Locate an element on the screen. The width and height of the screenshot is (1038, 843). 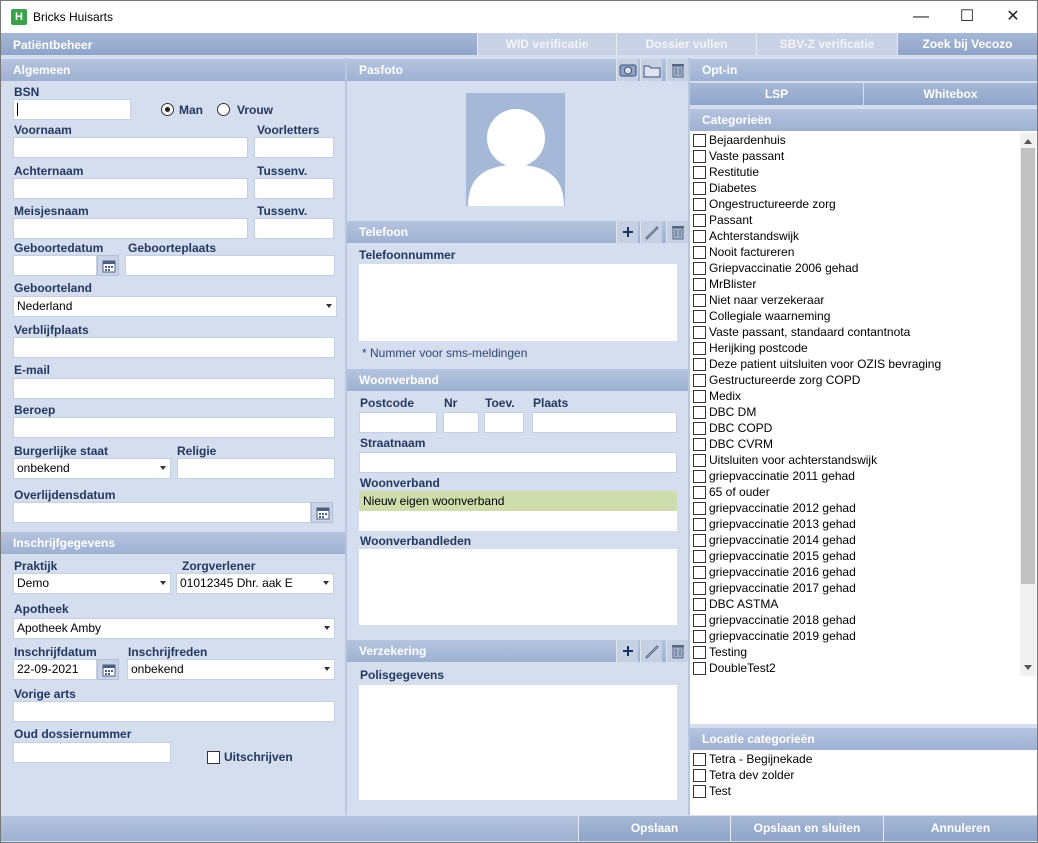
camera-button is located at coordinates (627, 70).